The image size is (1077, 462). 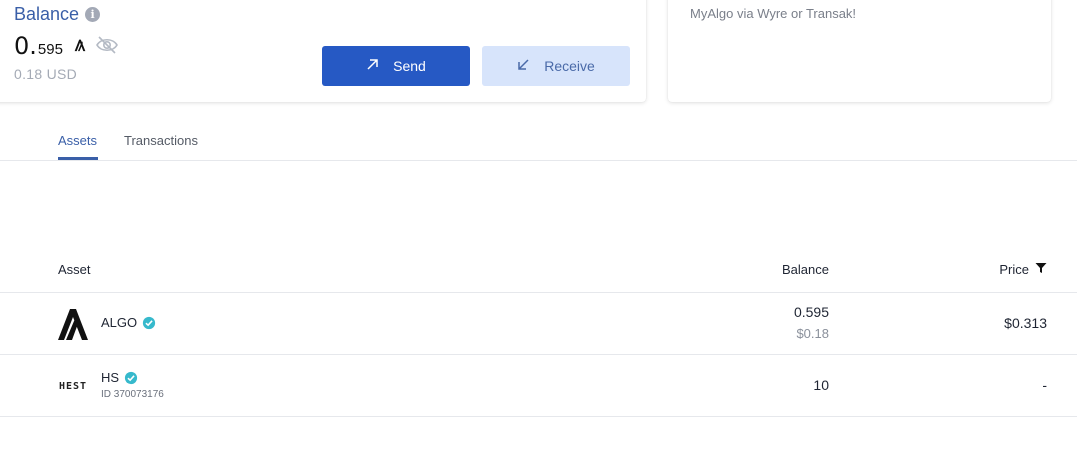 I want to click on column-header-asset: Asset, so click(x=74, y=269).